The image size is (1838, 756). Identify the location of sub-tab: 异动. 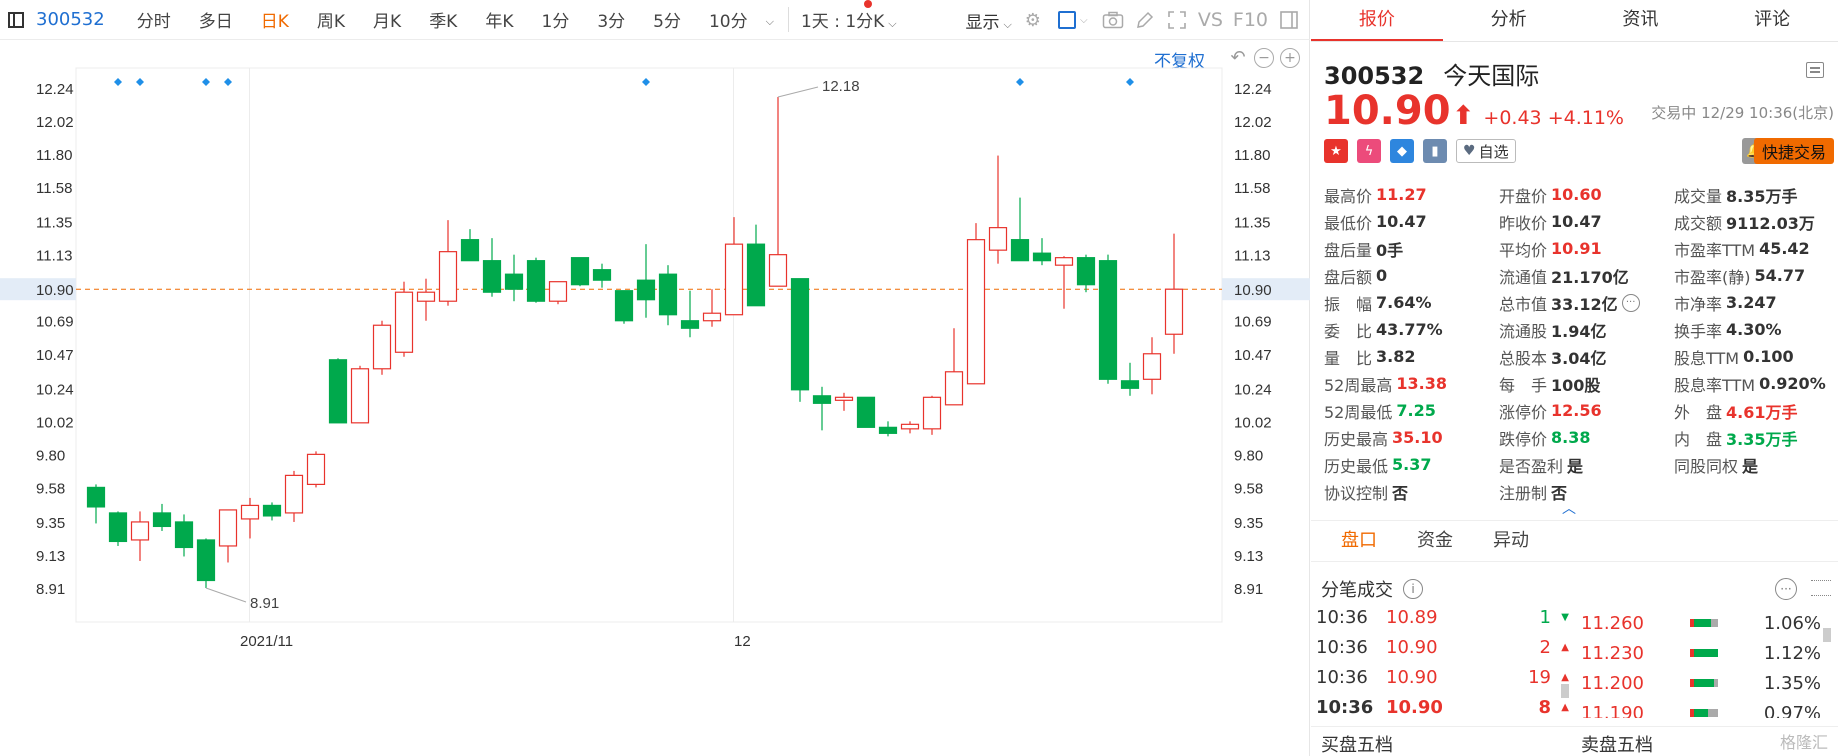
(1511, 541).